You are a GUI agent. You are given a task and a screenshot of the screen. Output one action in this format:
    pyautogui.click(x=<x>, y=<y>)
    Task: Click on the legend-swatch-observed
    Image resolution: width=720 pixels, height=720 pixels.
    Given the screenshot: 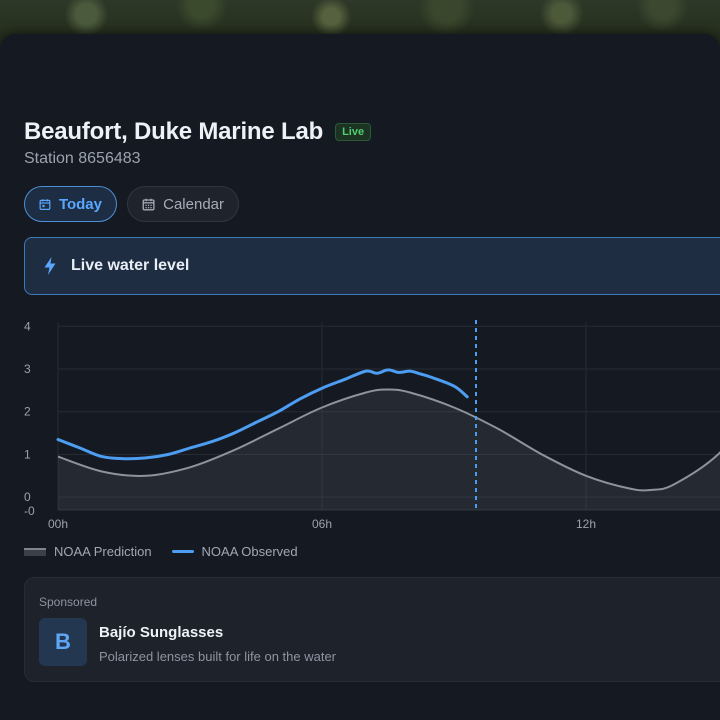 What is the action you would take?
    pyautogui.click(x=182, y=551)
    